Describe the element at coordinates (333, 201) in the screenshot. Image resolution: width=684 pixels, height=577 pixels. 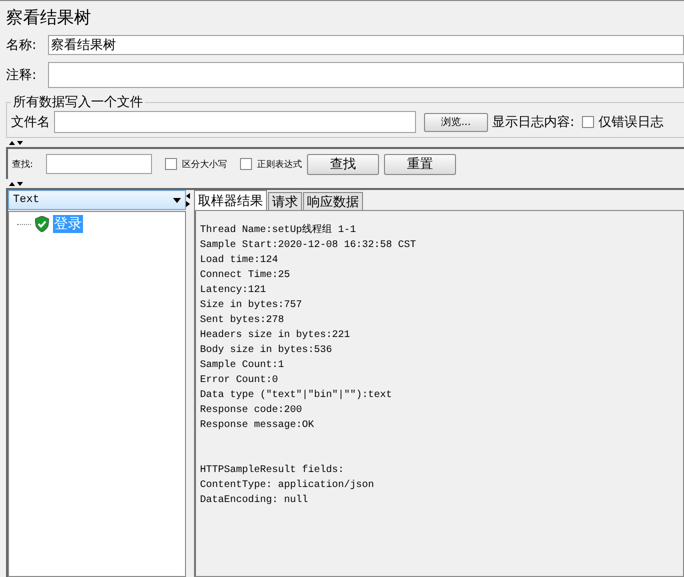
I see `tab: 响应数据` at that location.